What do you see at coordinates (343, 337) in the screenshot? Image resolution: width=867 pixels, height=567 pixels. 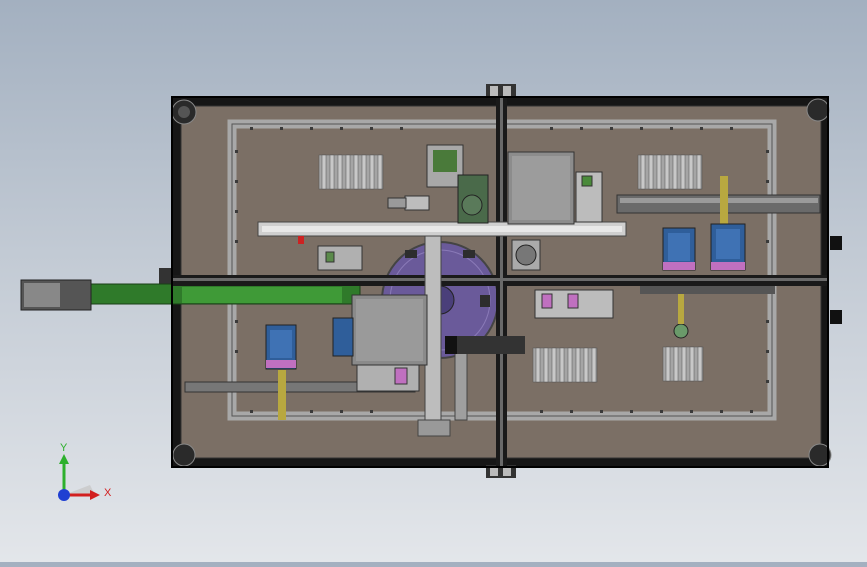 I see `servo-motor-center` at bounding box center [343, 337].